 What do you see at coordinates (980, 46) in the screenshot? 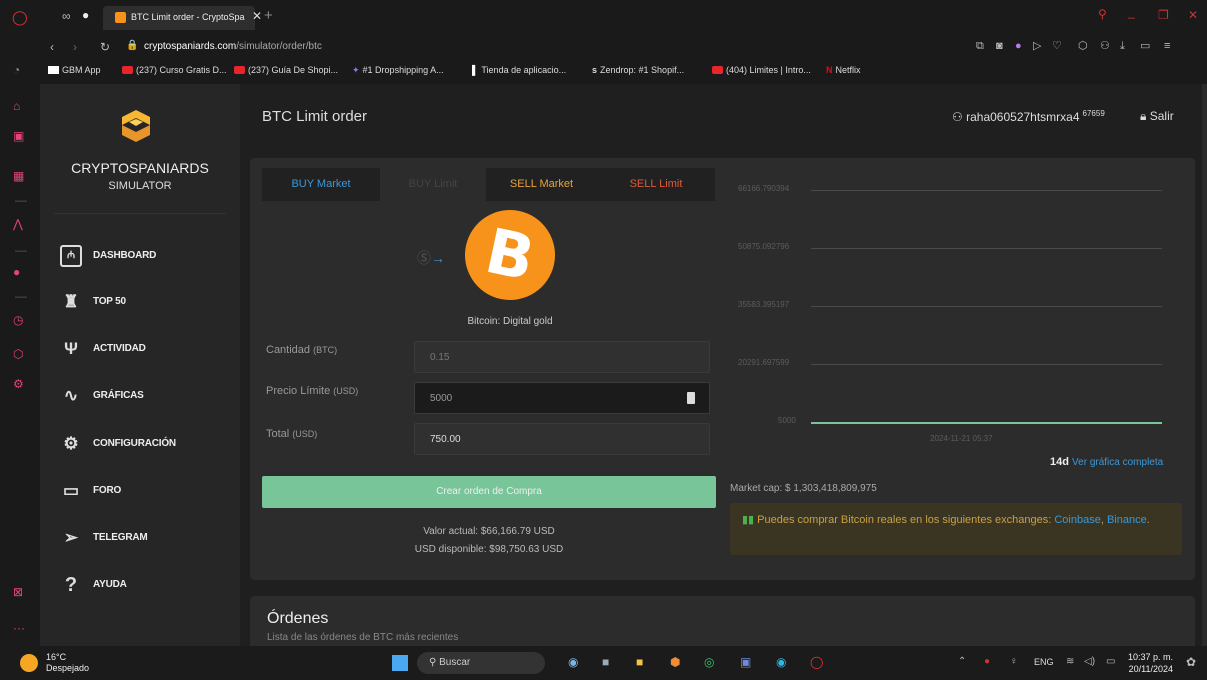
I see `snapshot-icon: ⧉` at bounding box center [980, 46].